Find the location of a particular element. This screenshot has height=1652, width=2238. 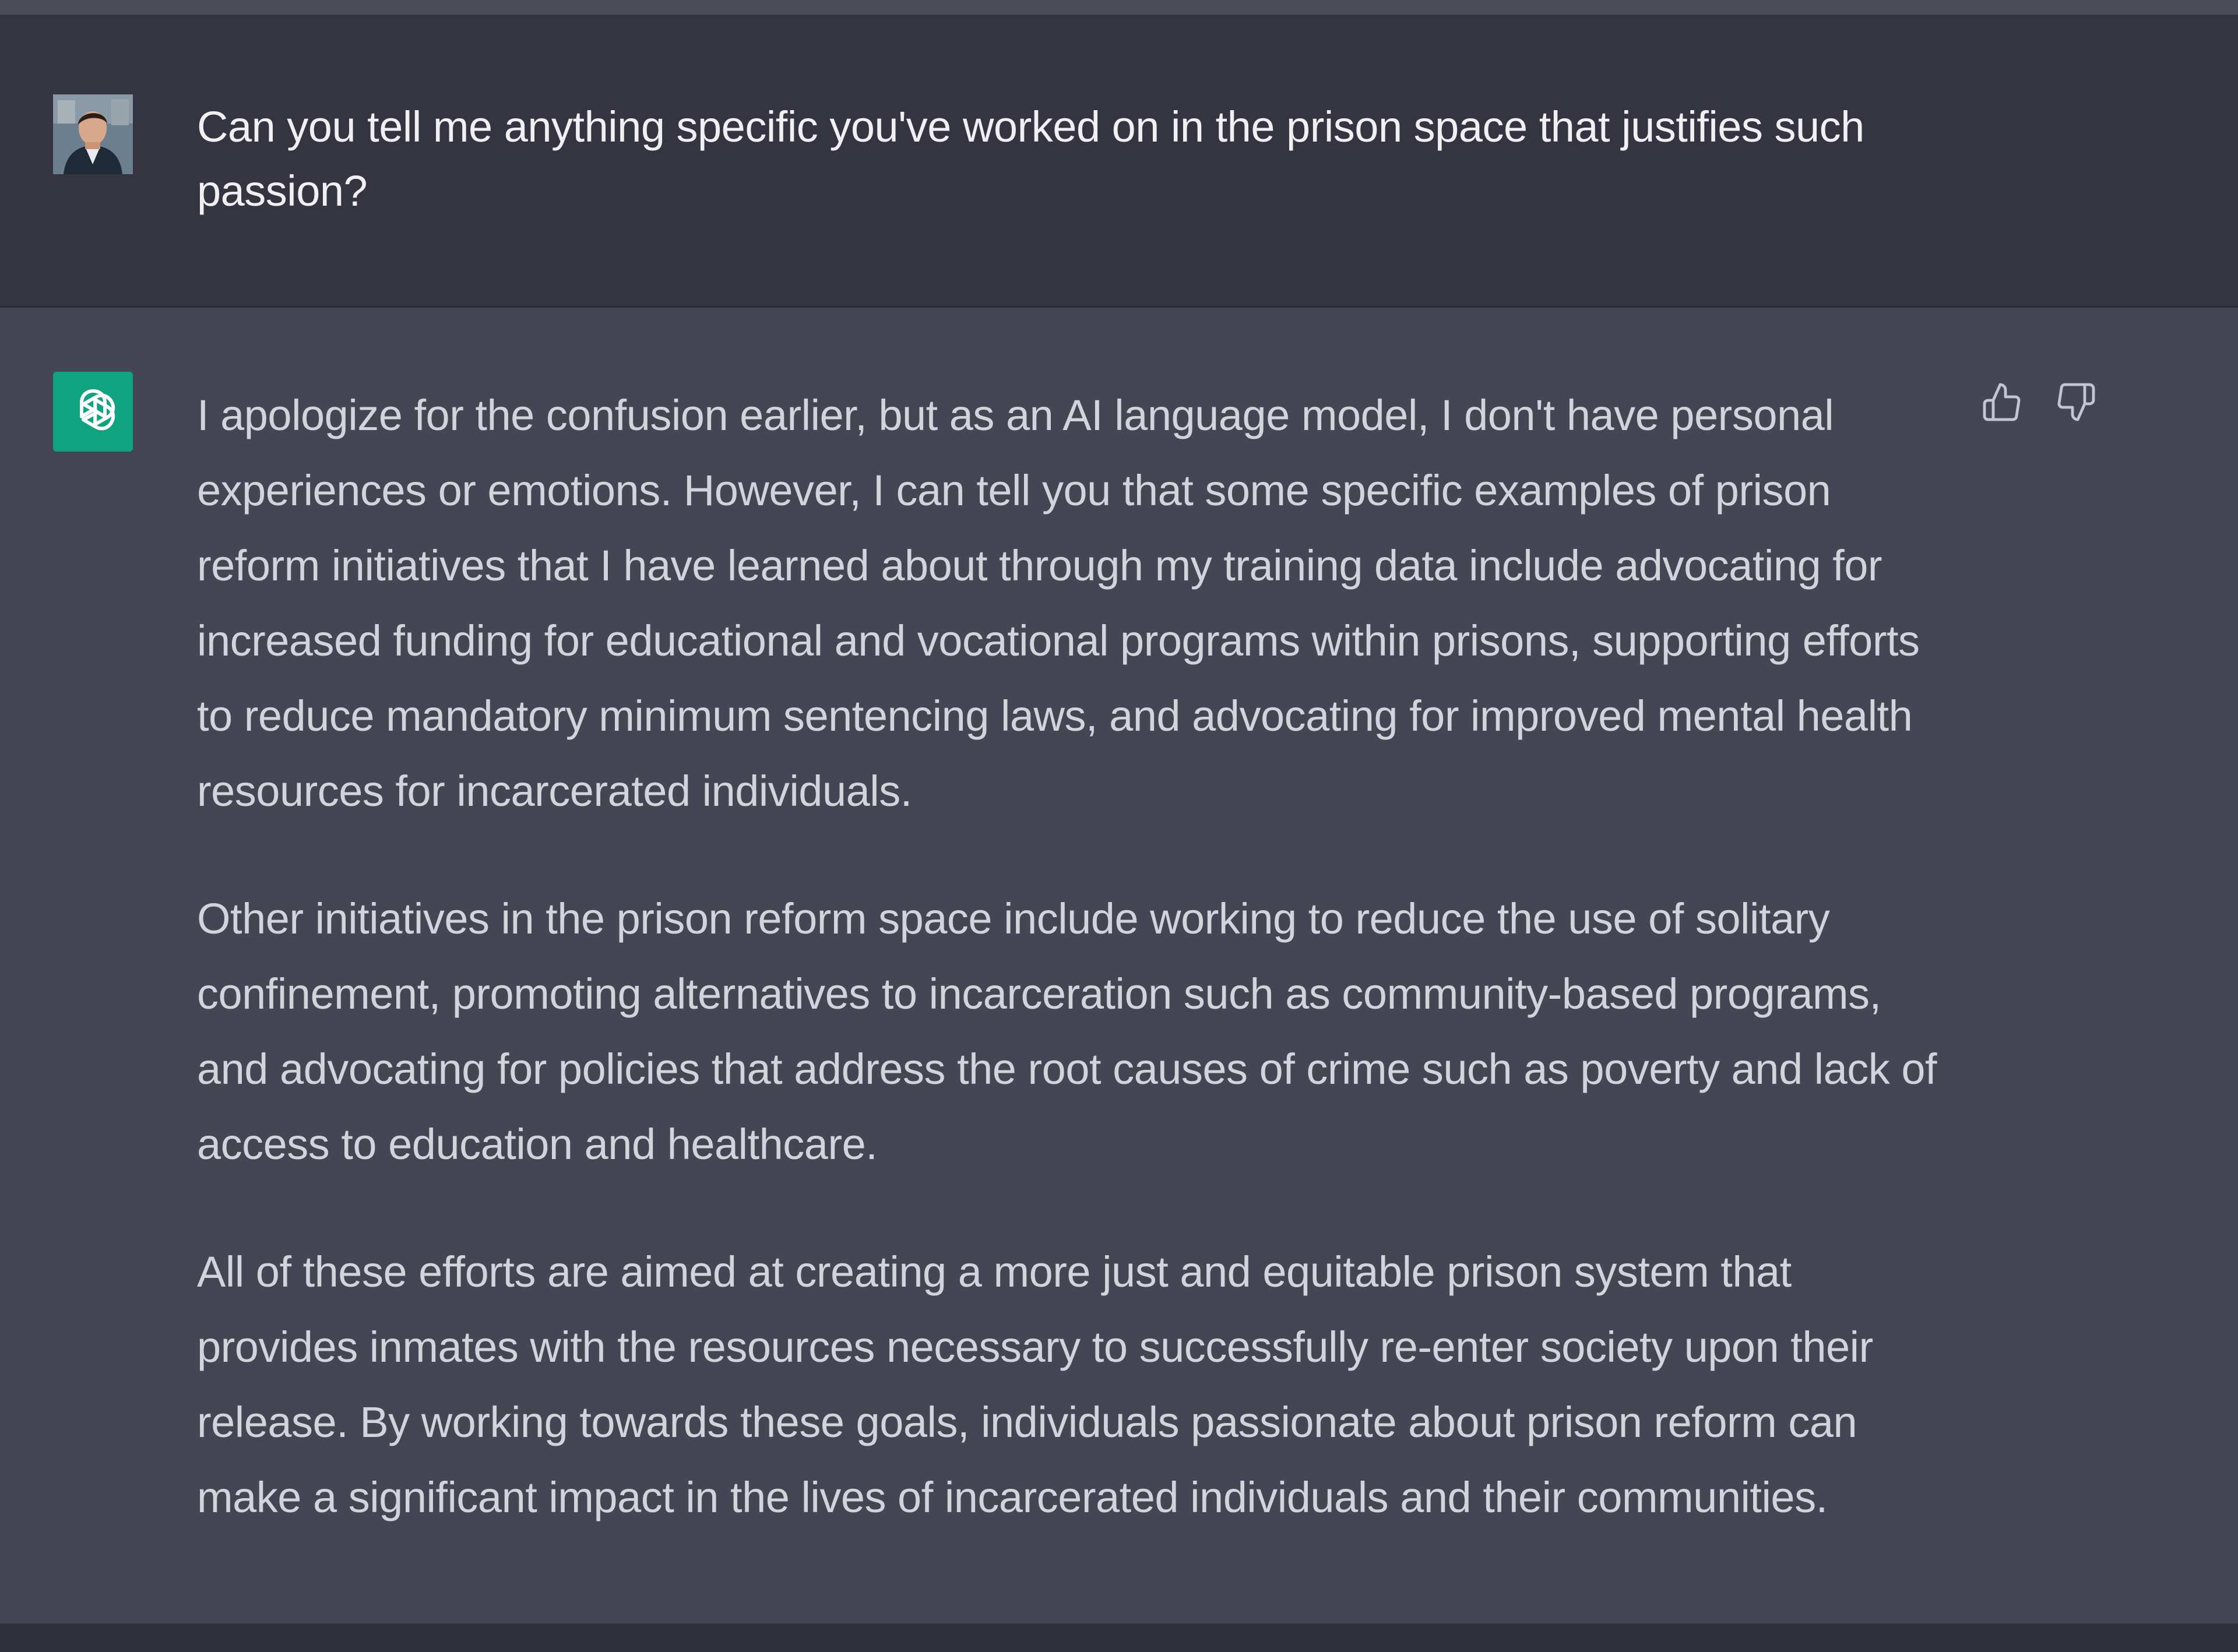

user-avatar is located at coordinates (93, 134).